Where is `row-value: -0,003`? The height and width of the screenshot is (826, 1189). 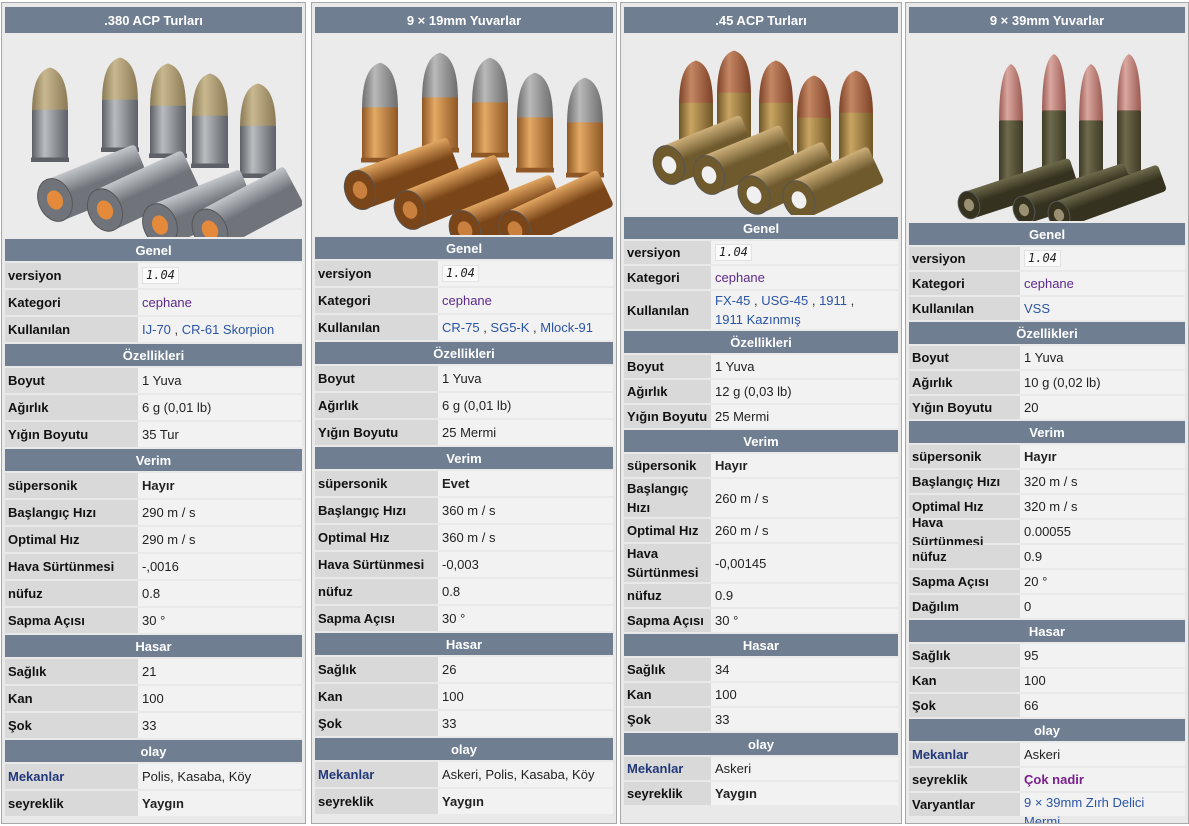 row-value: -0,003 is located at coordinates (525, 564).